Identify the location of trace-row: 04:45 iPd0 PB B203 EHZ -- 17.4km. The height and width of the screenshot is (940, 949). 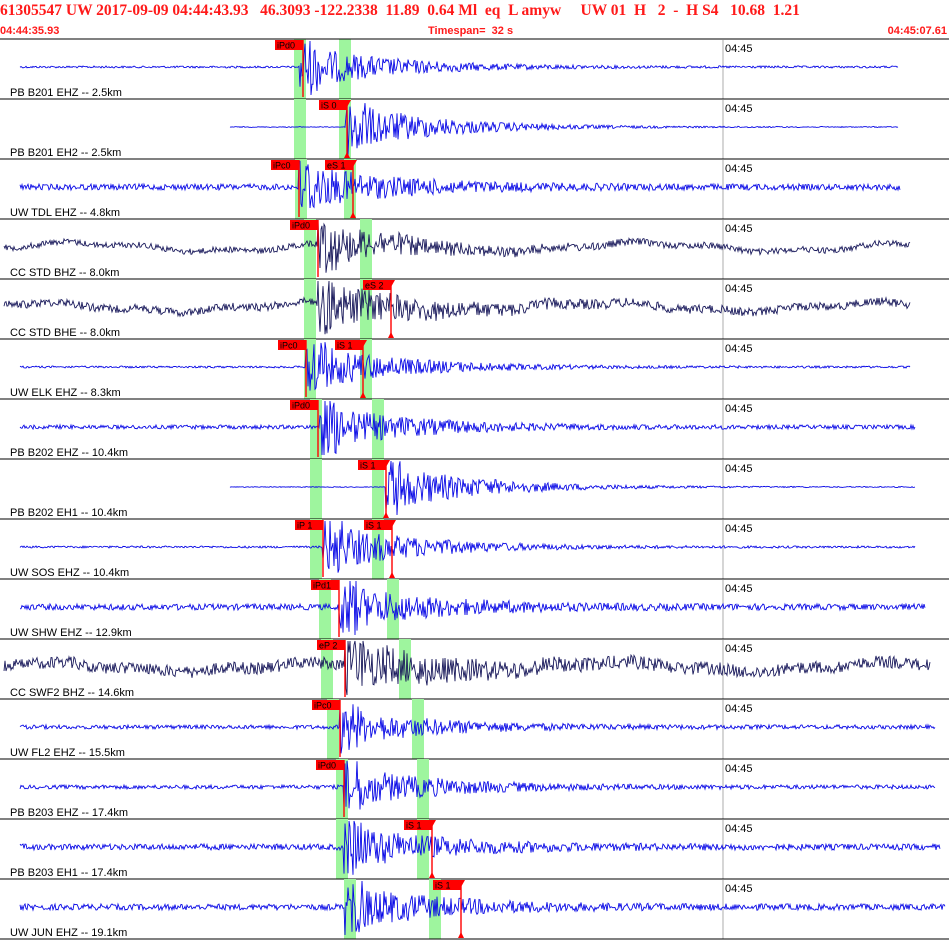
(474, 789).